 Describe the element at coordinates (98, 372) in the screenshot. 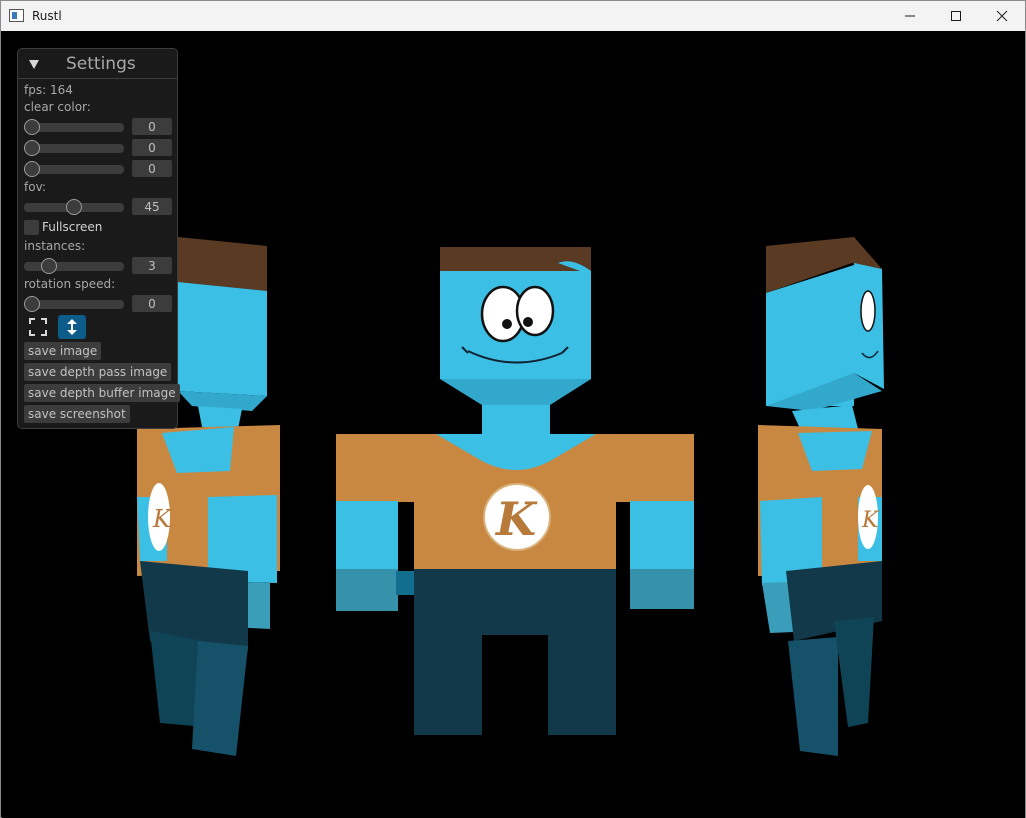

I see `save-depth-pass-image-button: save depth pass image` at that location.